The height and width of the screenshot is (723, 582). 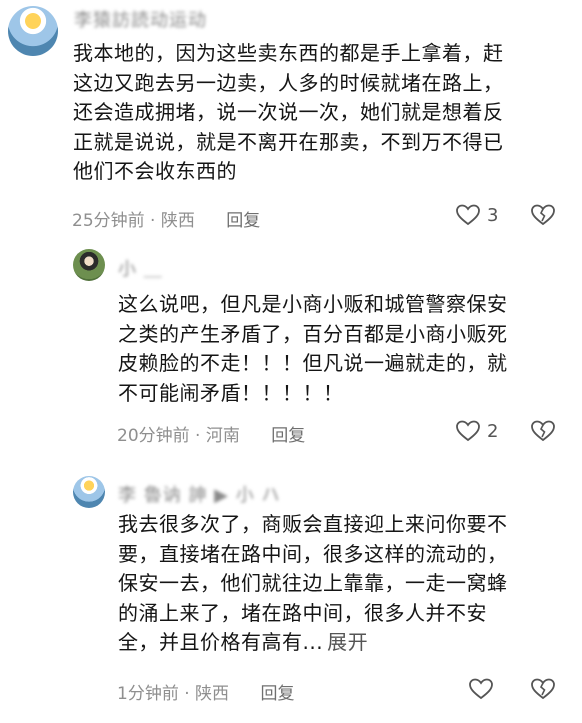 I want to click on comment-username: 李 魯讷 訷 ▶ 小 ハ, so click(x=199, y=494).